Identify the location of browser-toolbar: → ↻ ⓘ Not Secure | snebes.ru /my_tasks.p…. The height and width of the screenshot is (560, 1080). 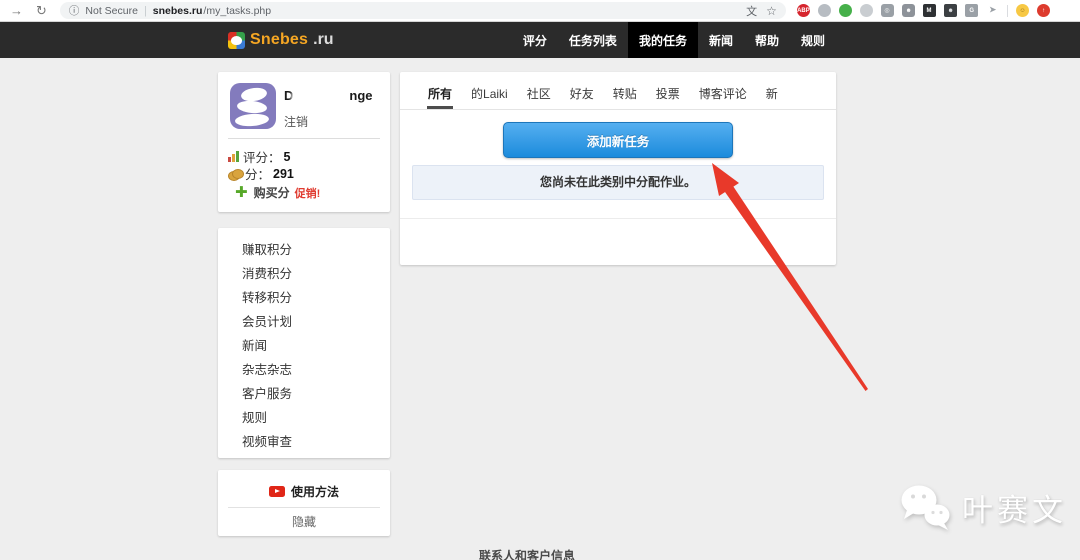
(540, 11).